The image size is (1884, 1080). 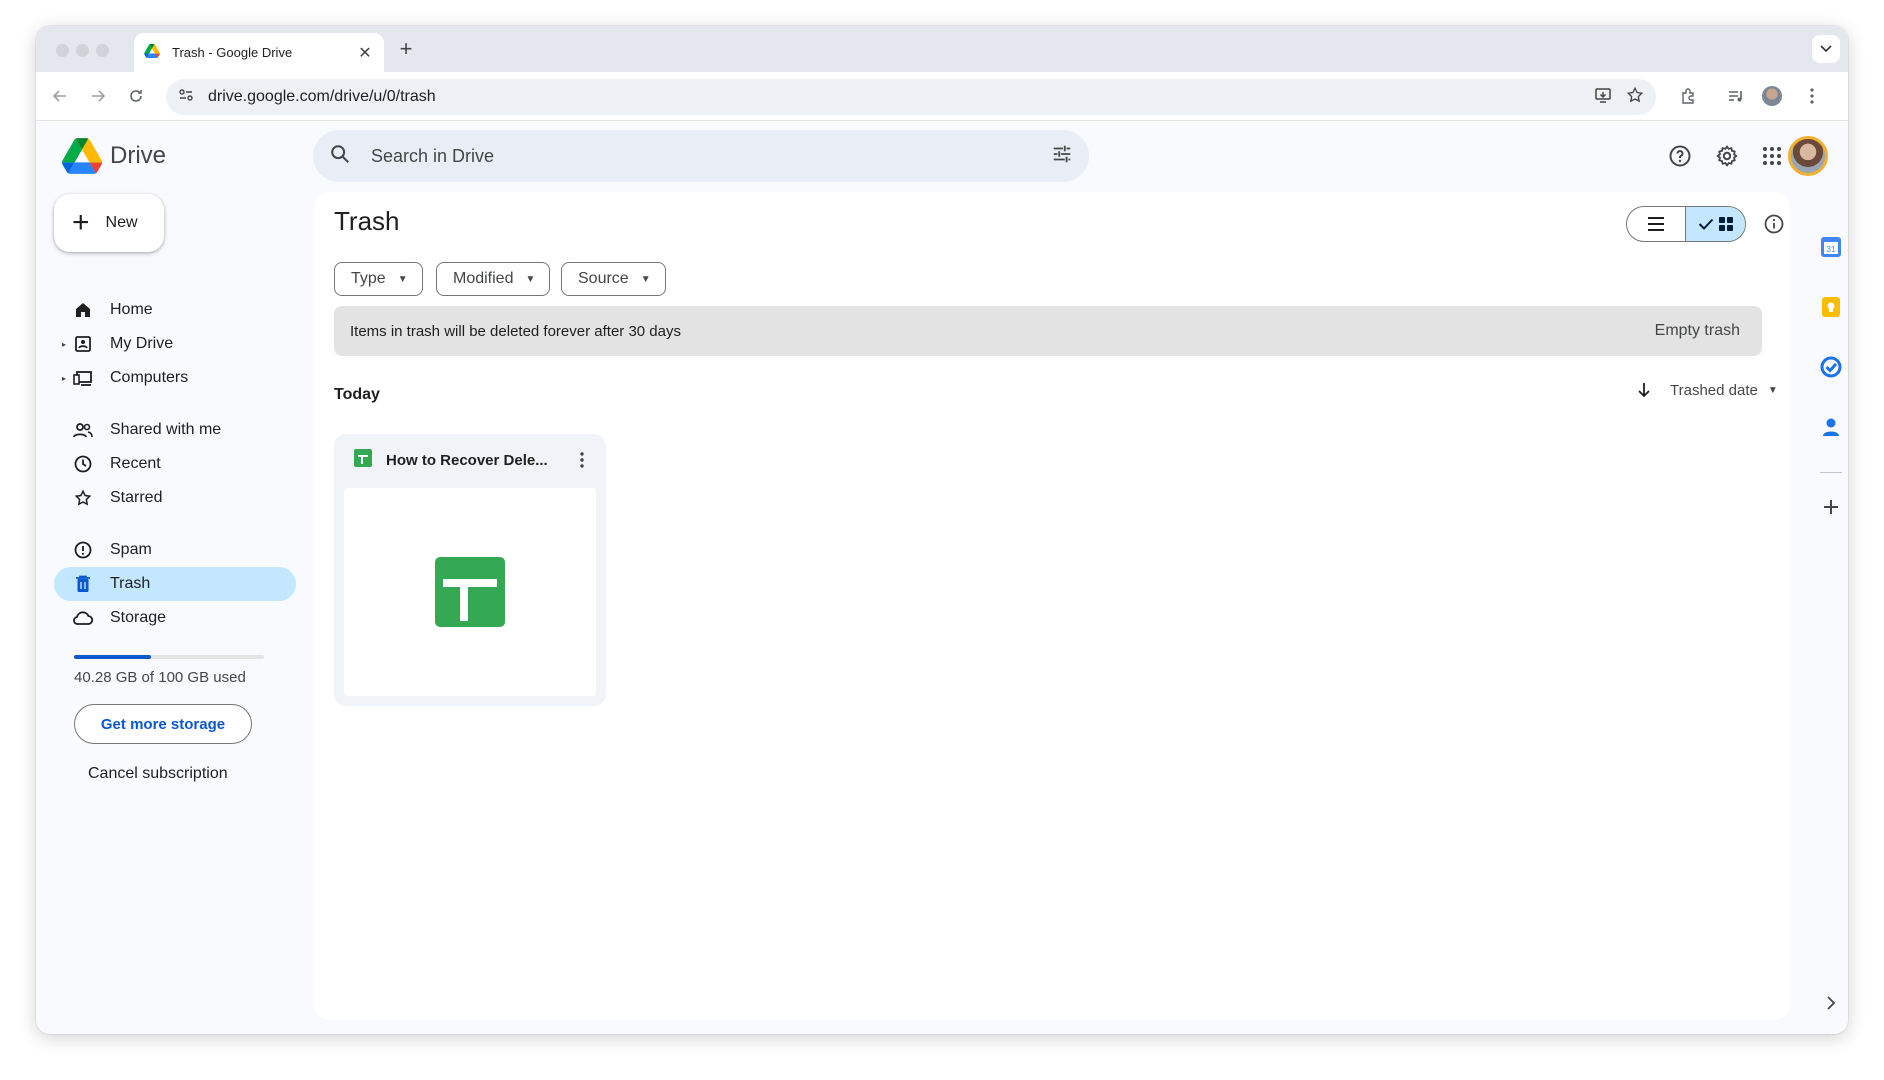 I want to click on get-more-storage-button: Get more storage, so click(x=163, y=724).